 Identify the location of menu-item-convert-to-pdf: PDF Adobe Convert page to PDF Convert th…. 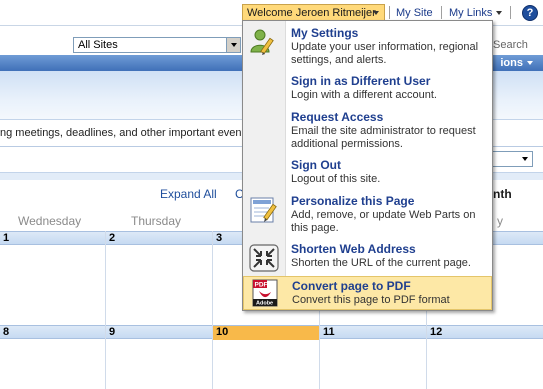
(367, 293).